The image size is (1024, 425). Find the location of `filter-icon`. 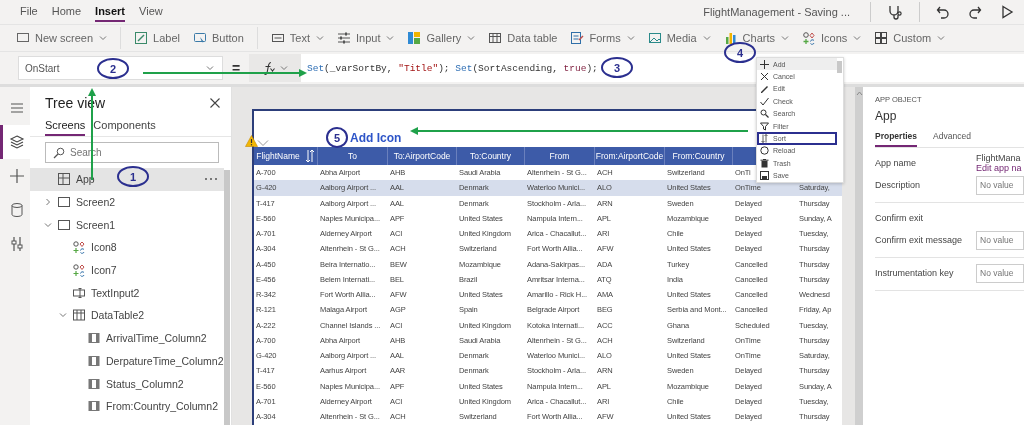

filter-icon is located at coordinates (764, 126).